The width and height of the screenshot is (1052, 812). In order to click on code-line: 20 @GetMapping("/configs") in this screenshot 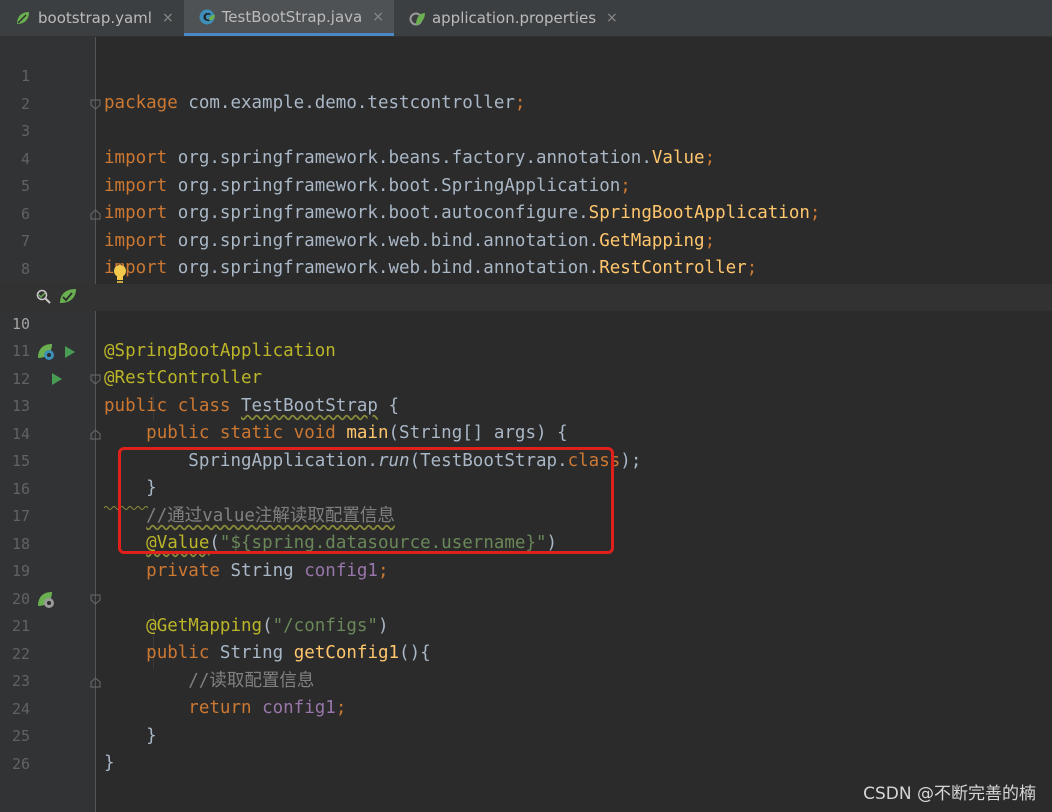, I will do `click(526, 597)`.